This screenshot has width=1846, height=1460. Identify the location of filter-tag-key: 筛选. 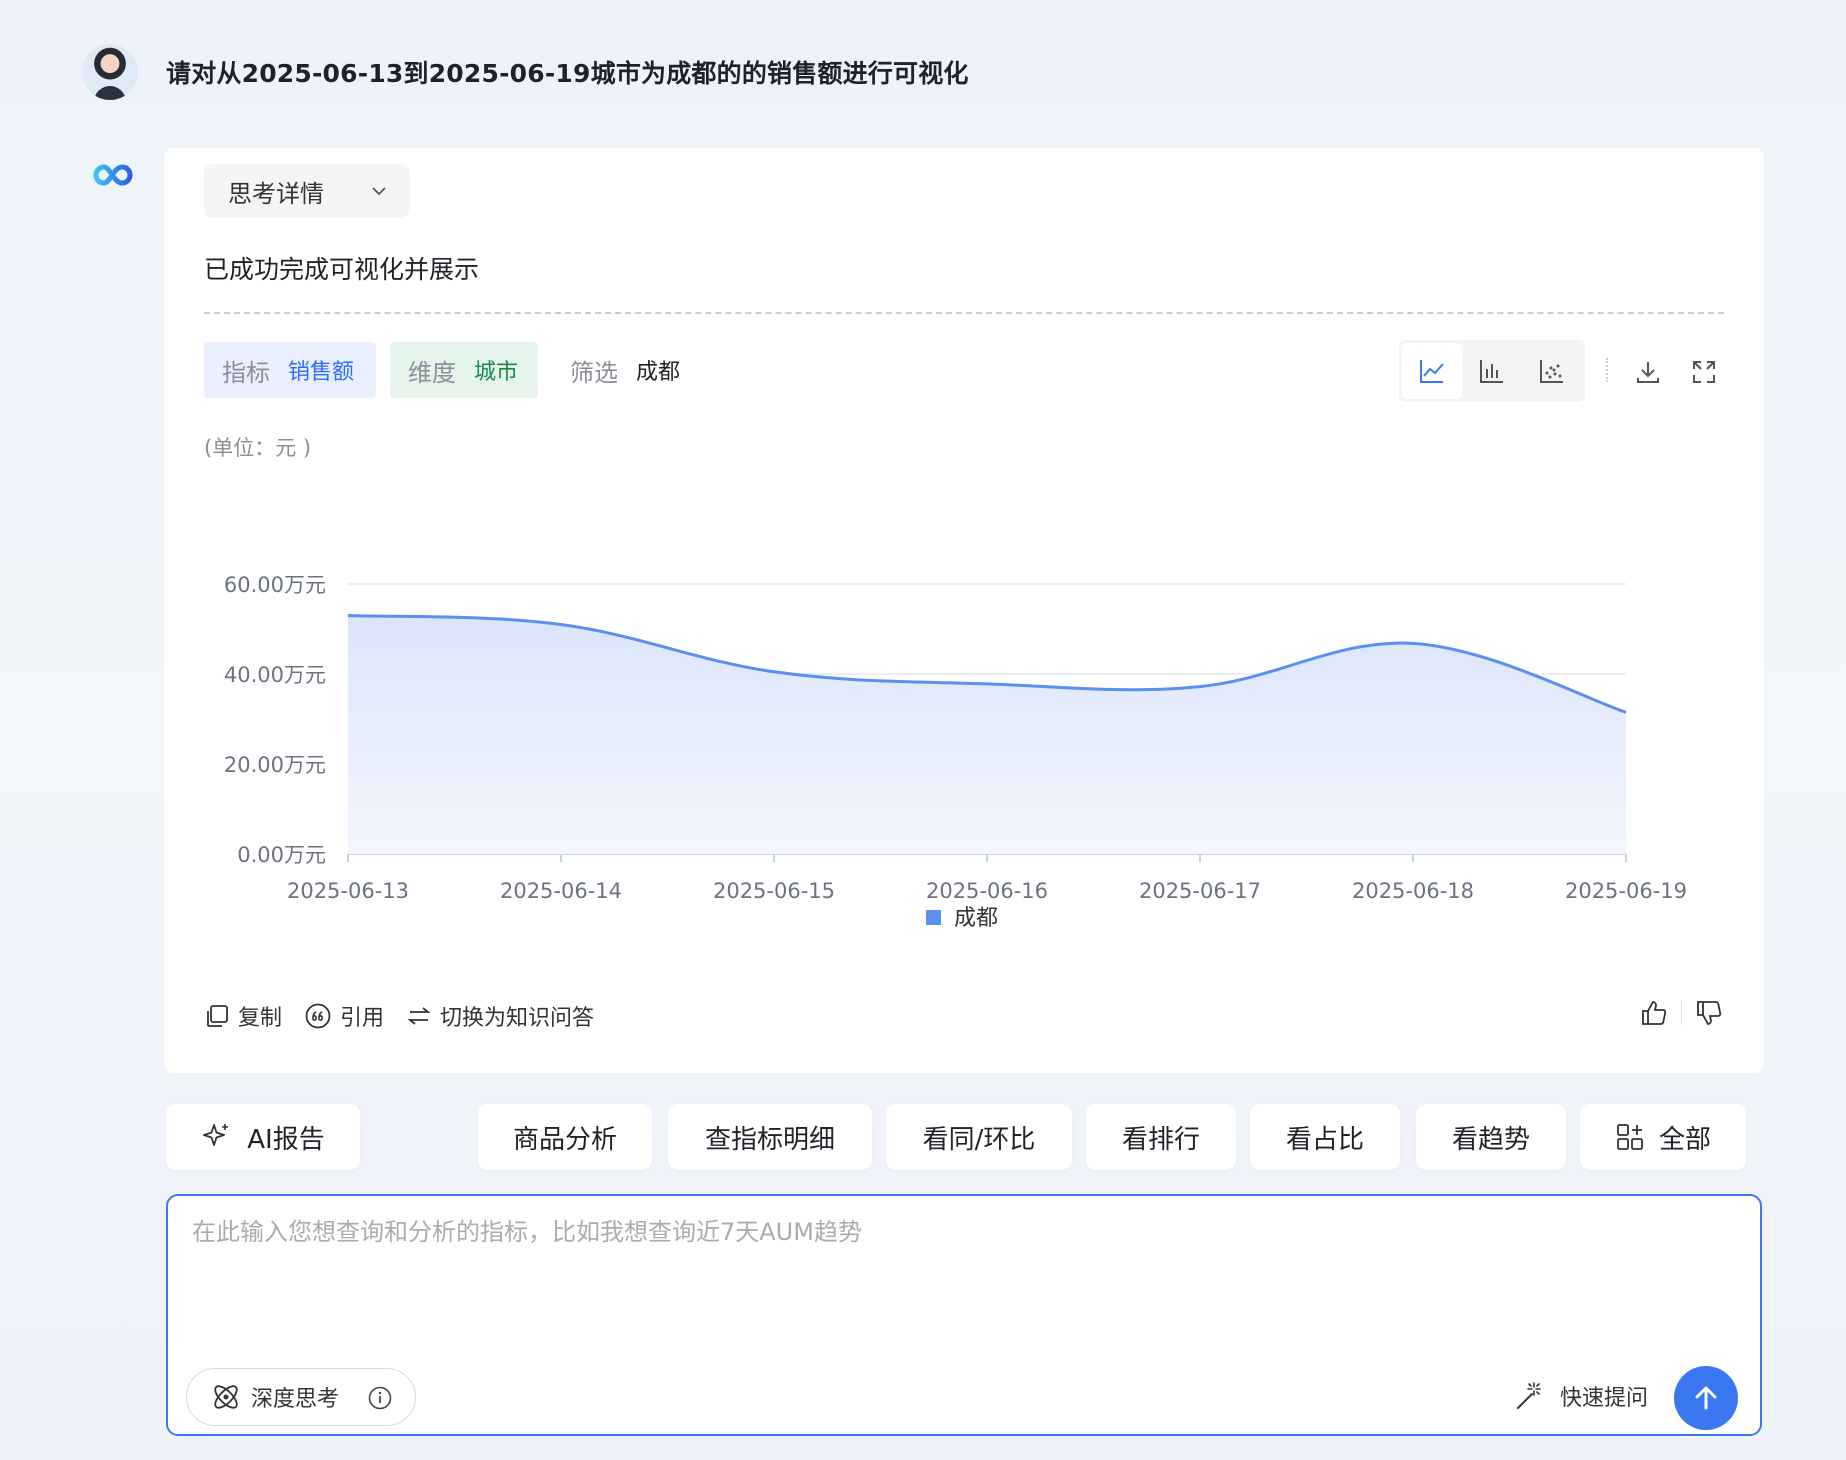
(594, 372).